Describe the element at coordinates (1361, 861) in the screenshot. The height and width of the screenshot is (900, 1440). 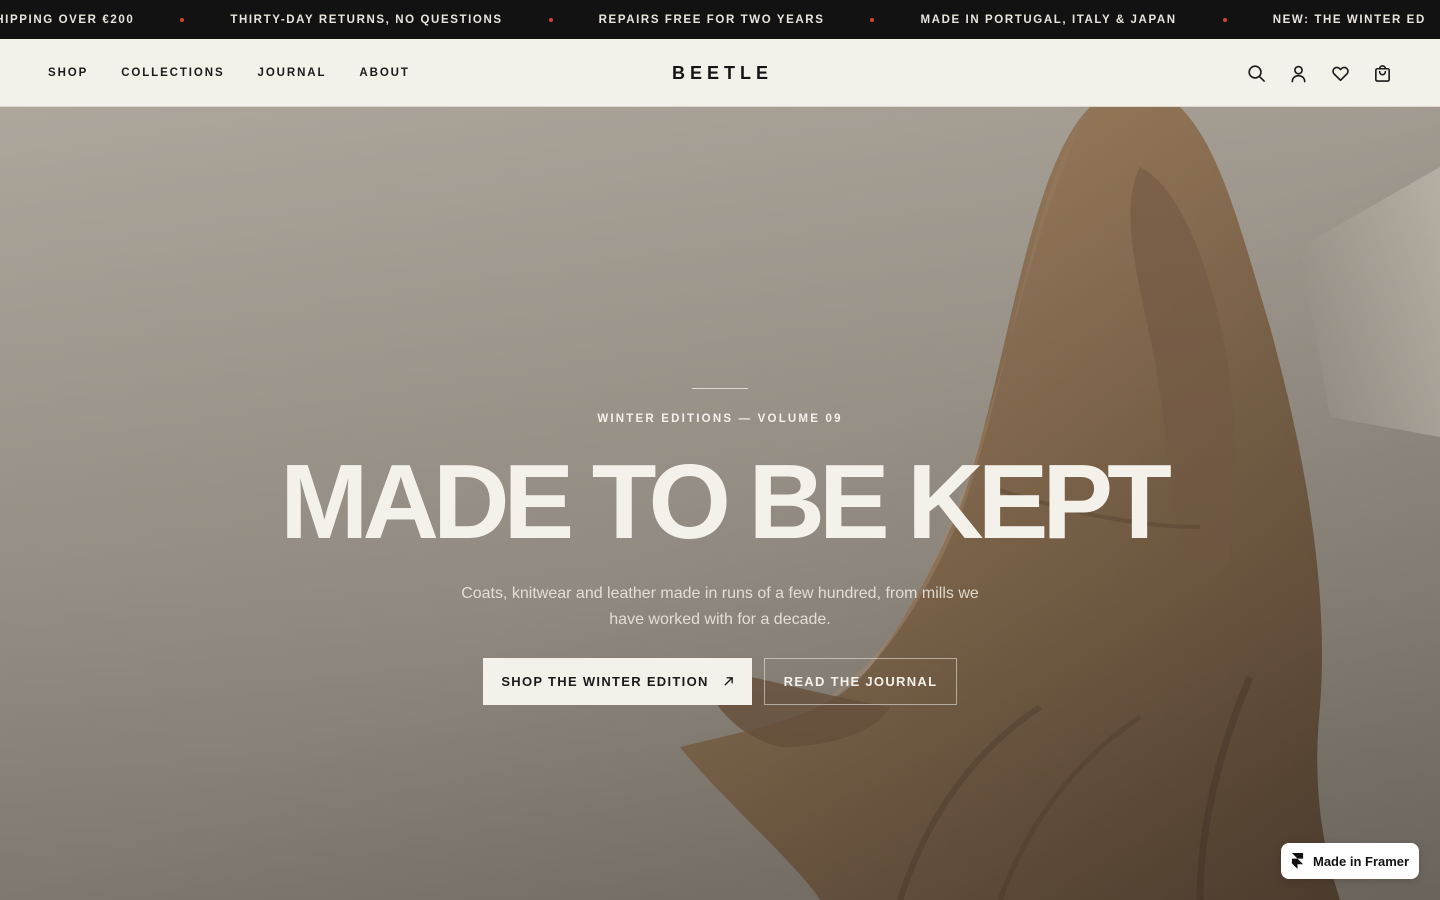
I see `made-in-framer-label: Made in Framer` at that location.